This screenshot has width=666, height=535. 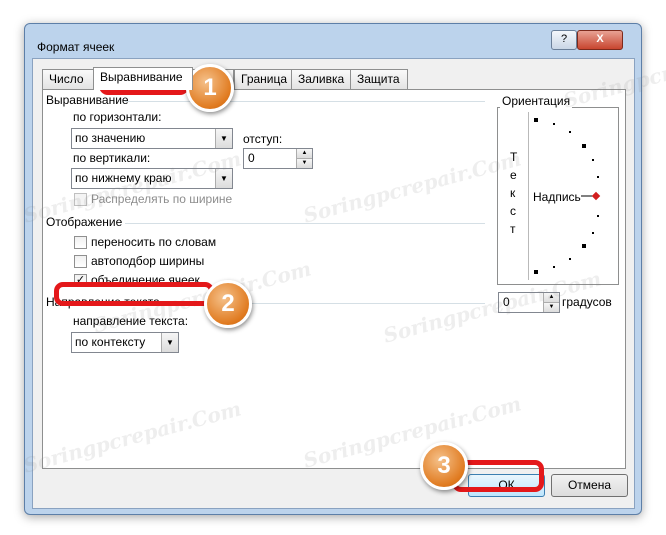 I want to click on indent-value: 0, so click(x=251, y=158).